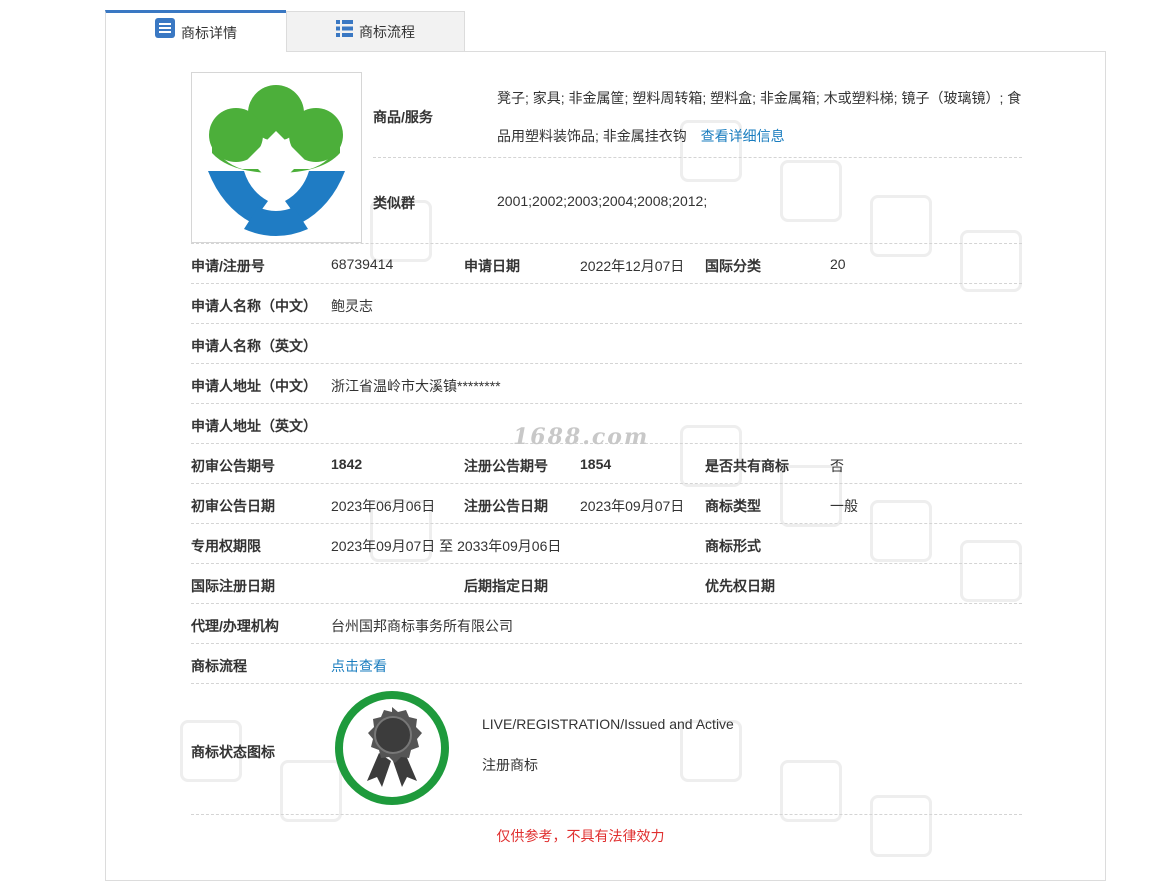  Describe the element at coordinates (510, 765) in the screenshot. I see `status-text-cn: 注册商标` at that location.